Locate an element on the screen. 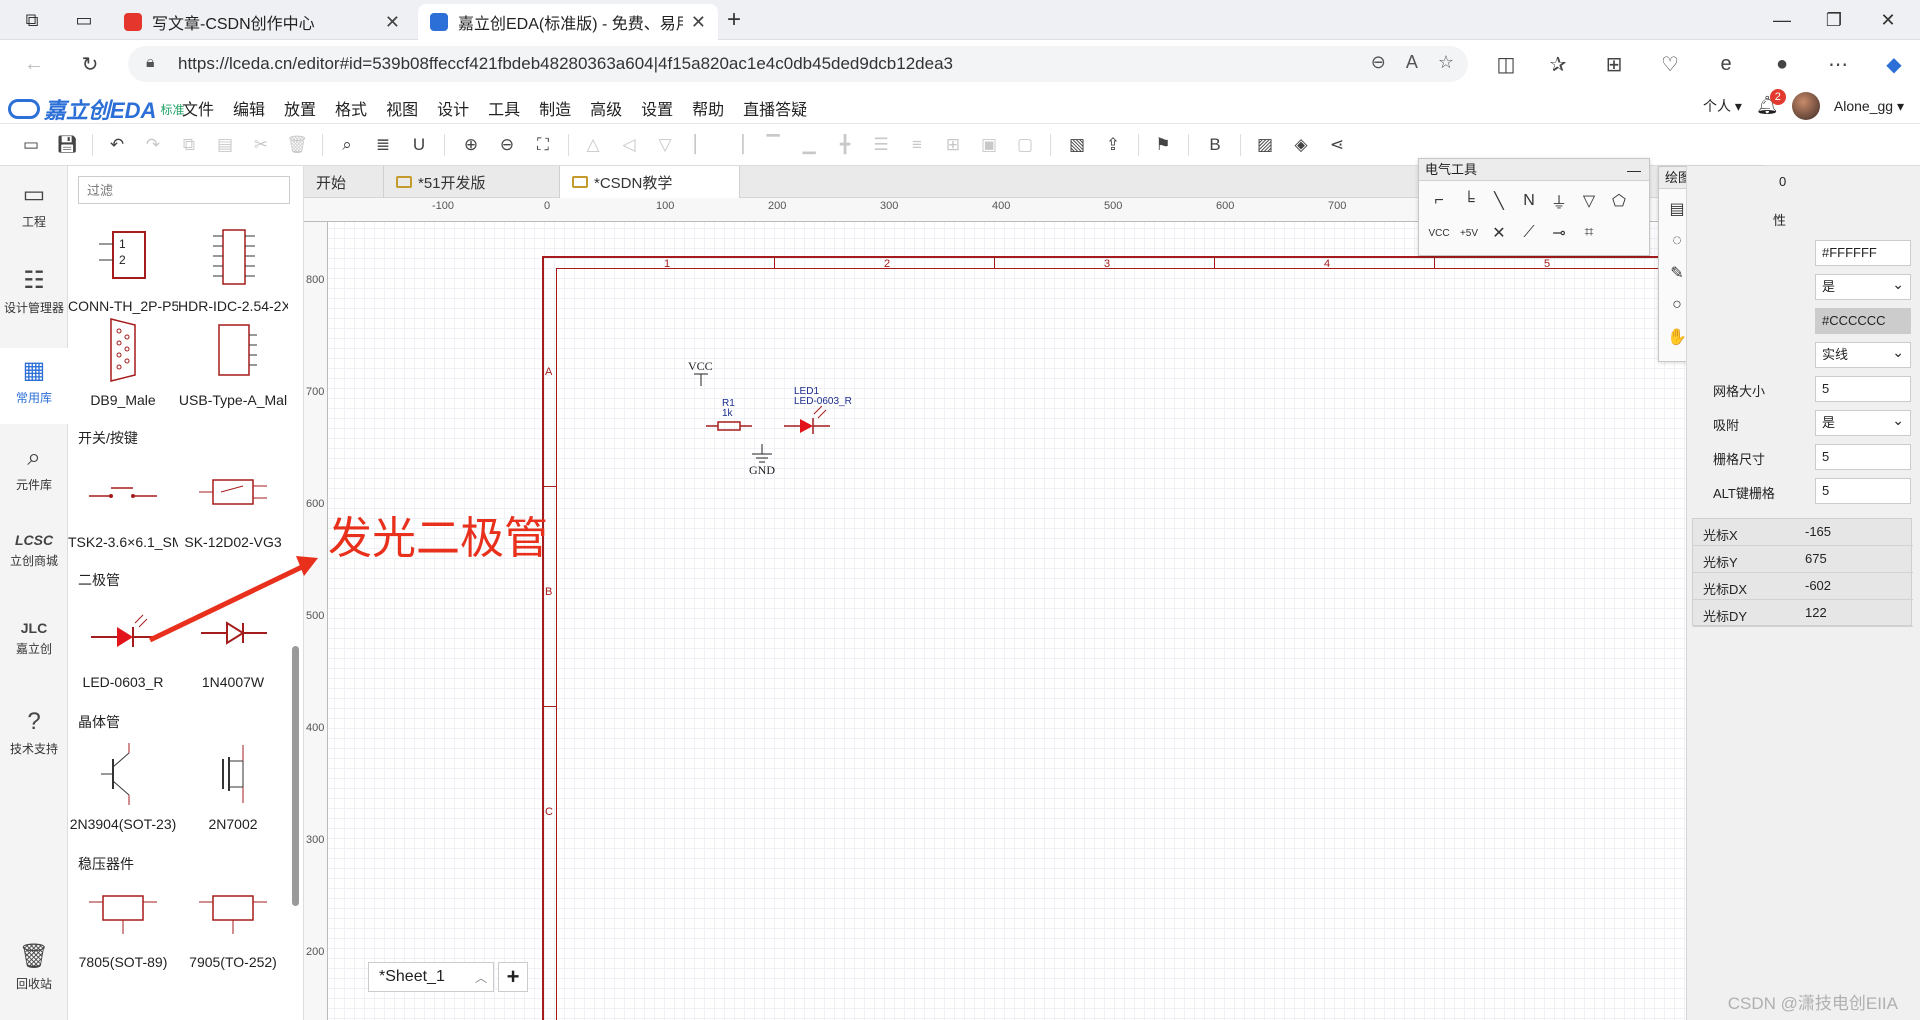 The height and width of the screenshot is (1020, 1920). electrical-tools-header: 电气工具 — is located at coordinates (1534, 170).